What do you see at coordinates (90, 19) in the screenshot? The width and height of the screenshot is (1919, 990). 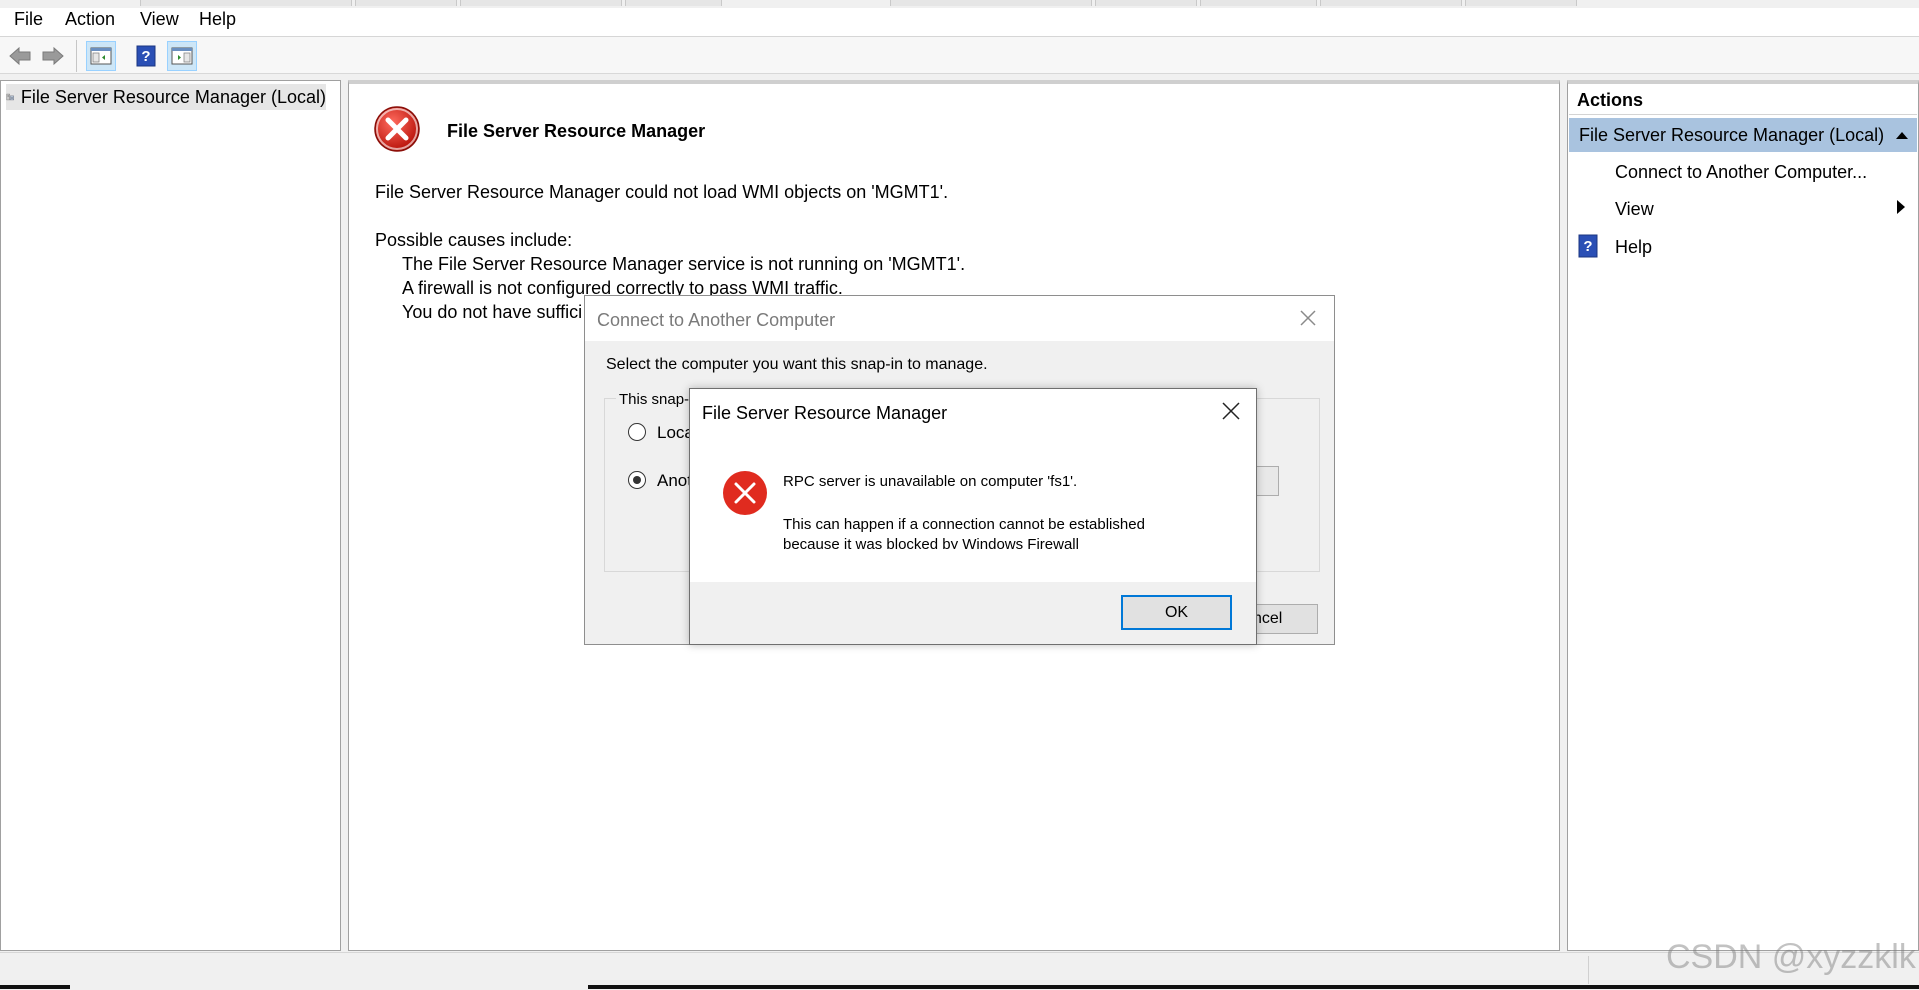 I see `menu-action: Action` at bounding box center [90, 19].